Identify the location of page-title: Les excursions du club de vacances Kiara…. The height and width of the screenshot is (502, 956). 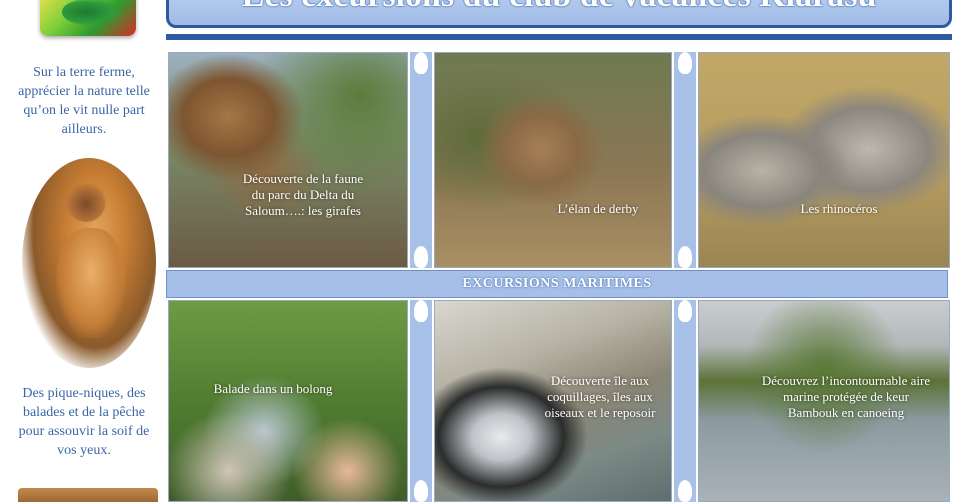
(559, 7).